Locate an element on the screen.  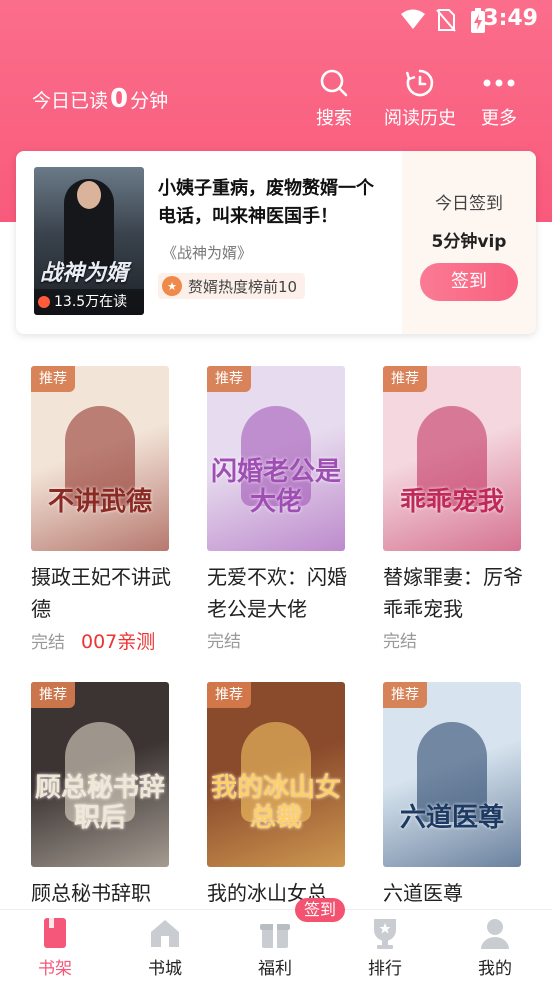
book-status: 完结 007亲测 is located at coordinates (106, 640).